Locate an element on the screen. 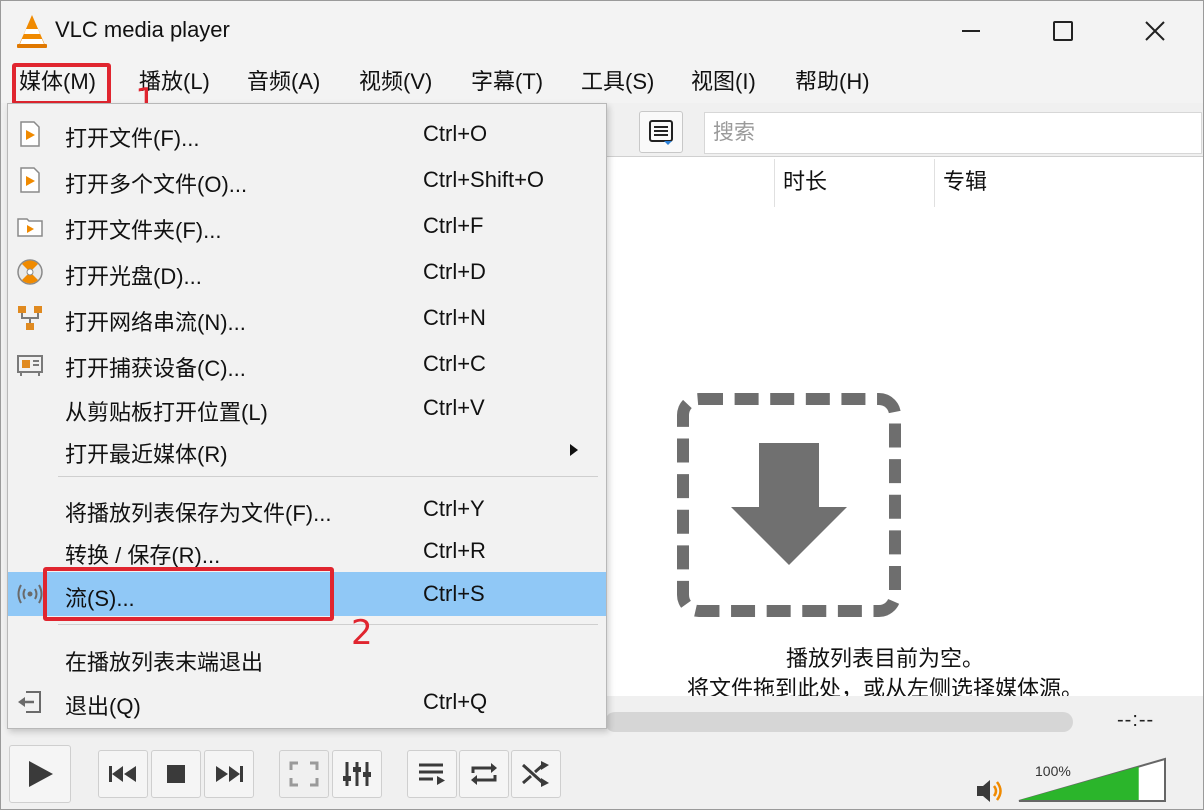 The image size is (1204, 810). playlist-toggle-button is located at coordinates (432, 774).